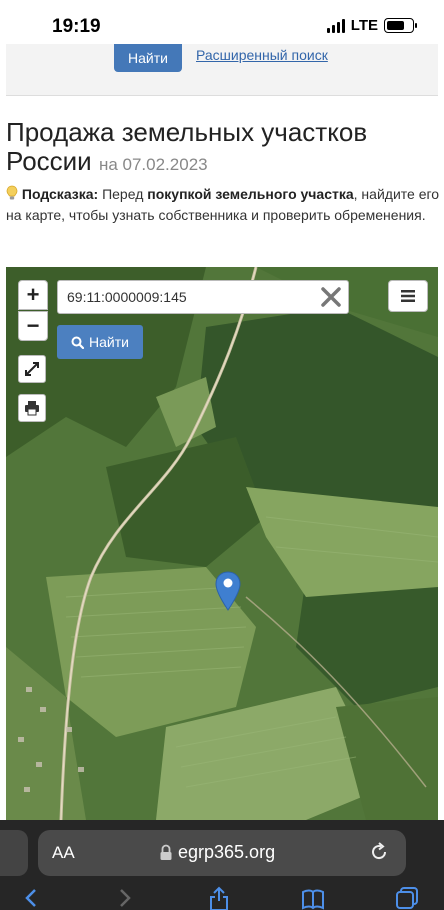 The width and height of the screenshot is (444, 910). What do you see at coordinates (407, 898) in the screenshot?
I see `tabs-icon` at bounding box center [407, 898].